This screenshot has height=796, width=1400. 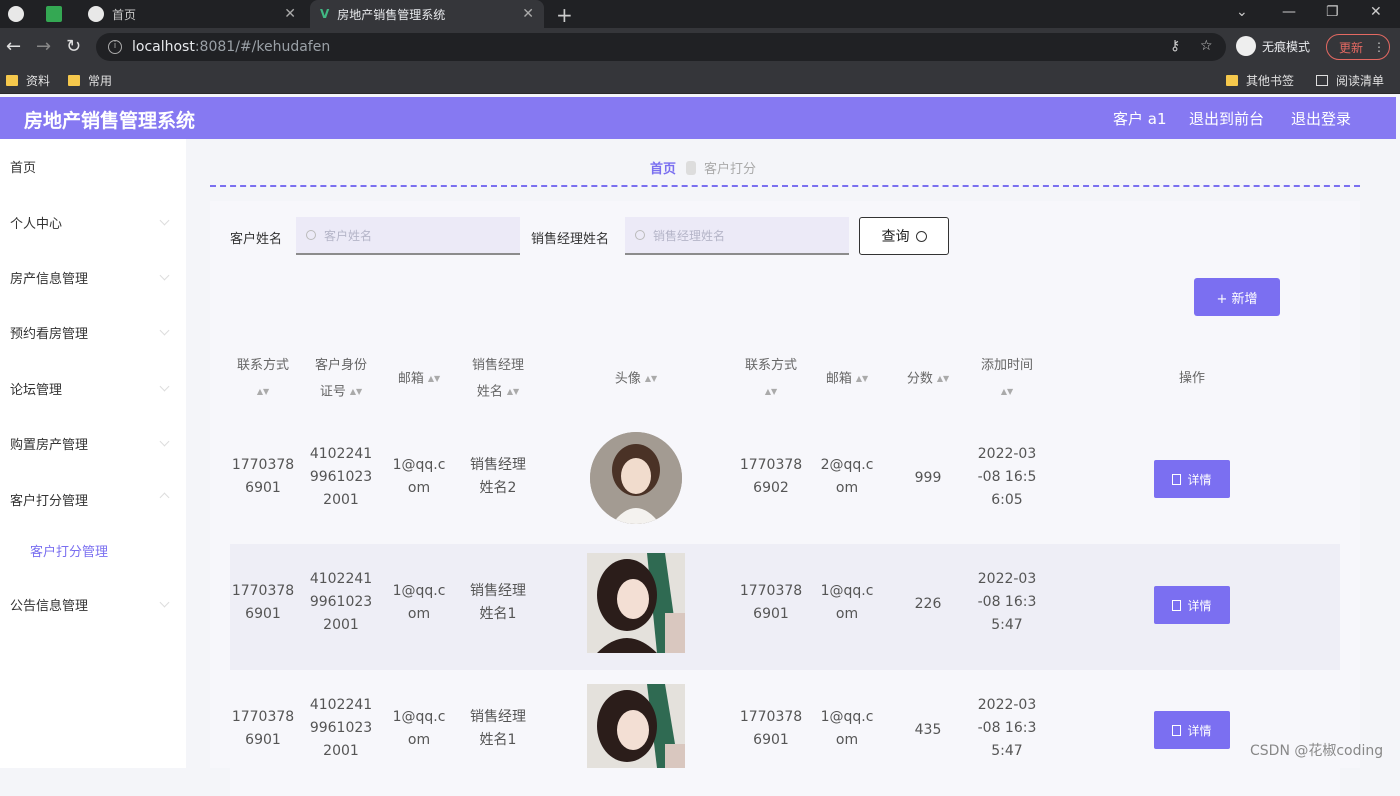 I want to click on header-text: 操作, so click(x=1191, y=378).